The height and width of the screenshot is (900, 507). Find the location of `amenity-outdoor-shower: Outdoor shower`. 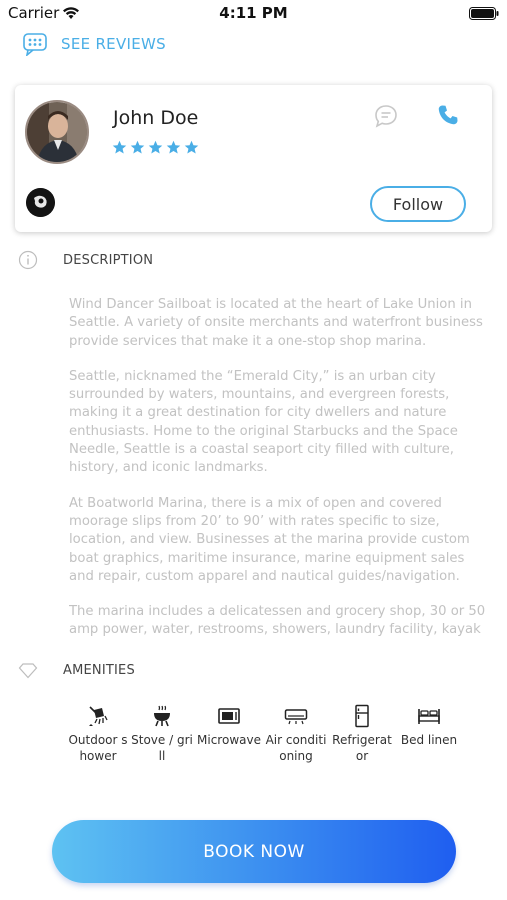

amenity-outdoor-shower: Outdoor shower is located at coordinates (98, 734).